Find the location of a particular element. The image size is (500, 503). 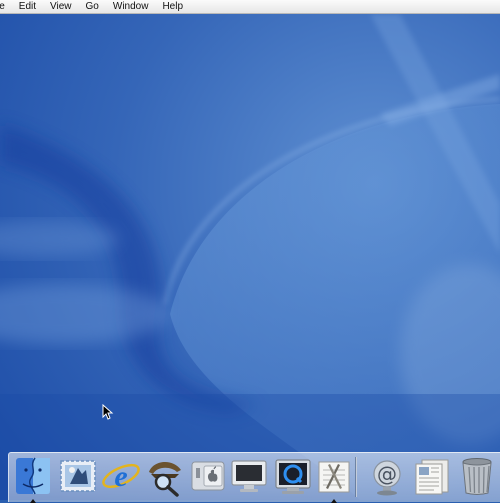

dock-divider is located at coordinates (356, 477).